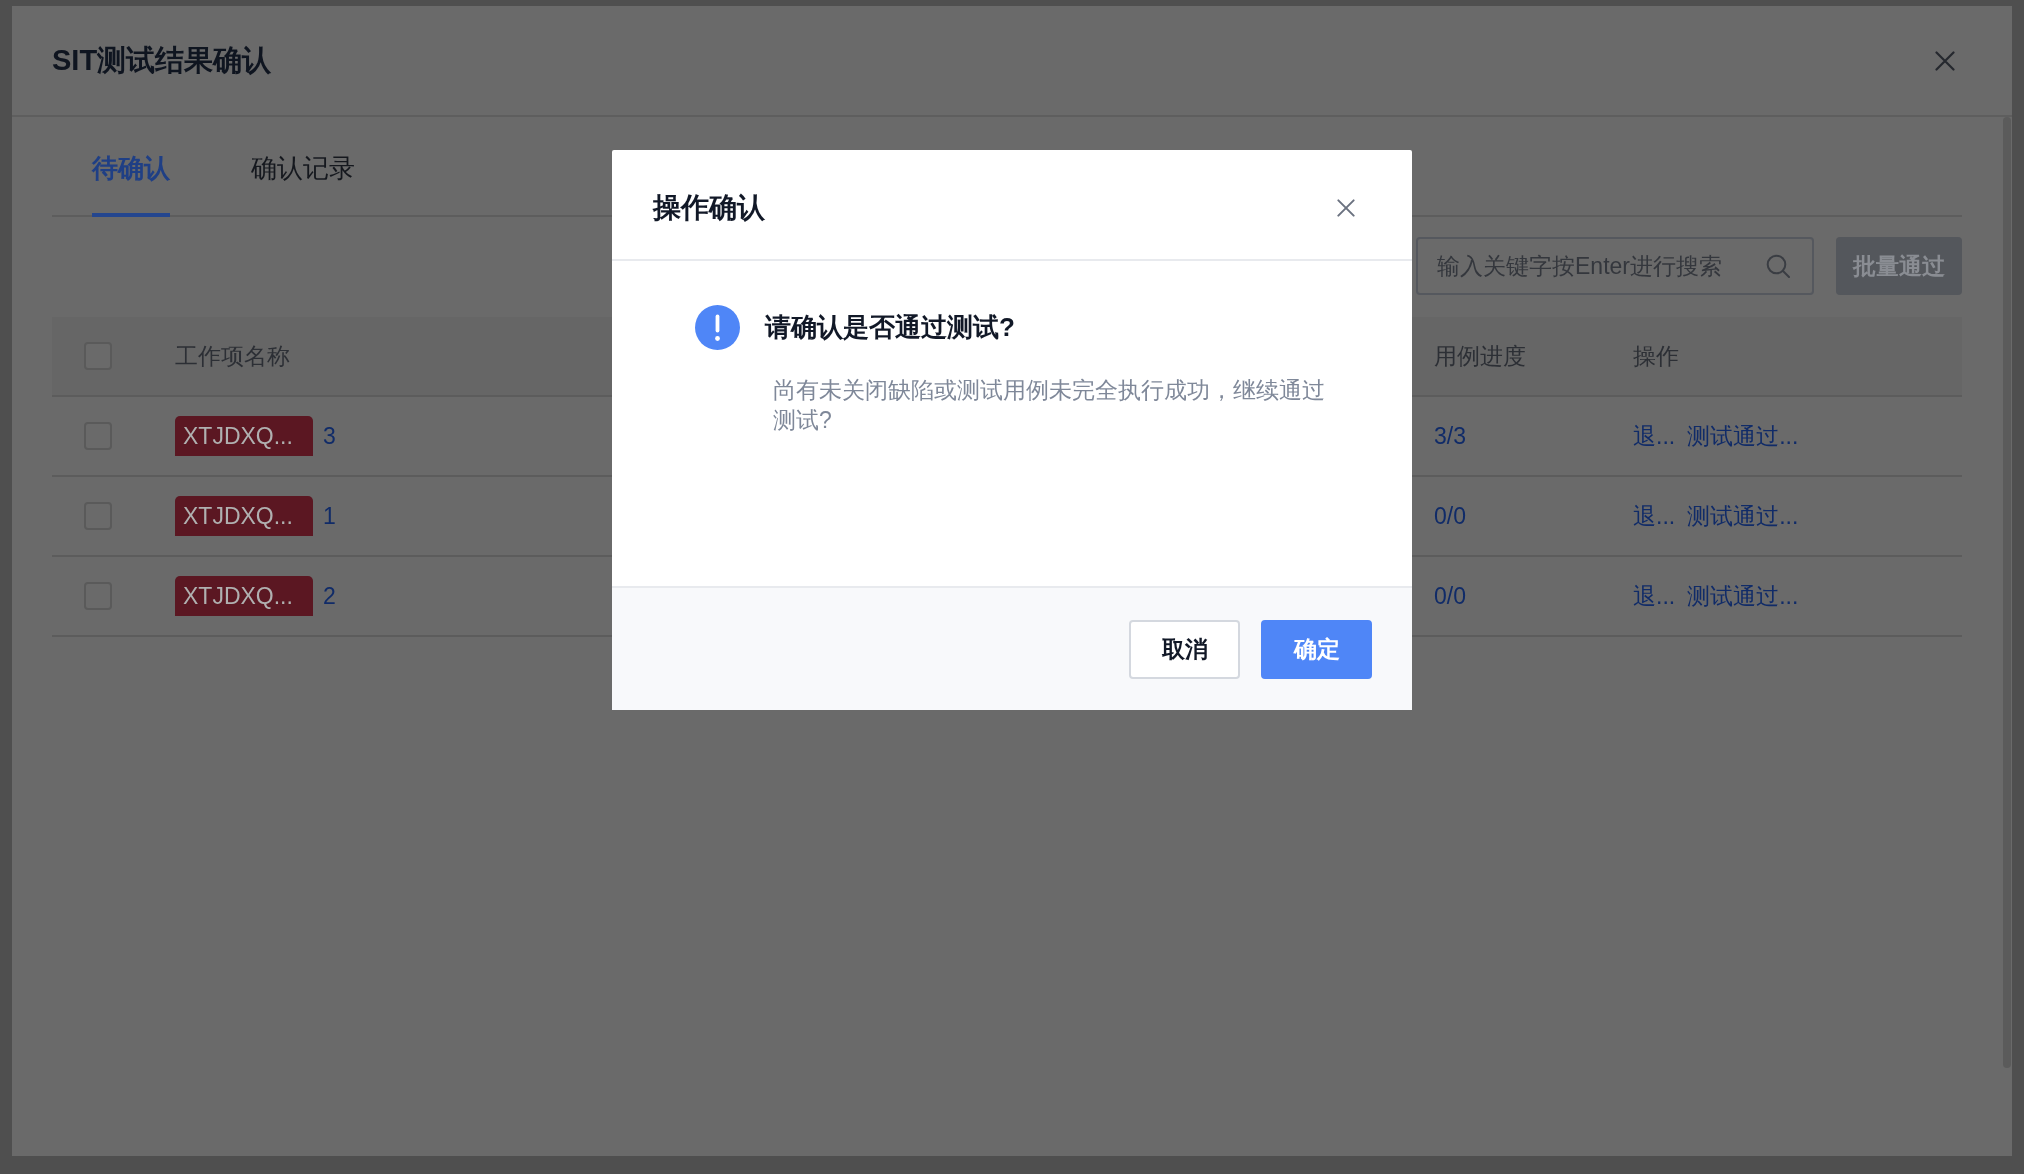 This screenshot has width=2024, height=1174. What do you see at coordinates (1184, 649) in the screenshot?
I see `cancel-button: 取消` at bounding box center [1184, 649].